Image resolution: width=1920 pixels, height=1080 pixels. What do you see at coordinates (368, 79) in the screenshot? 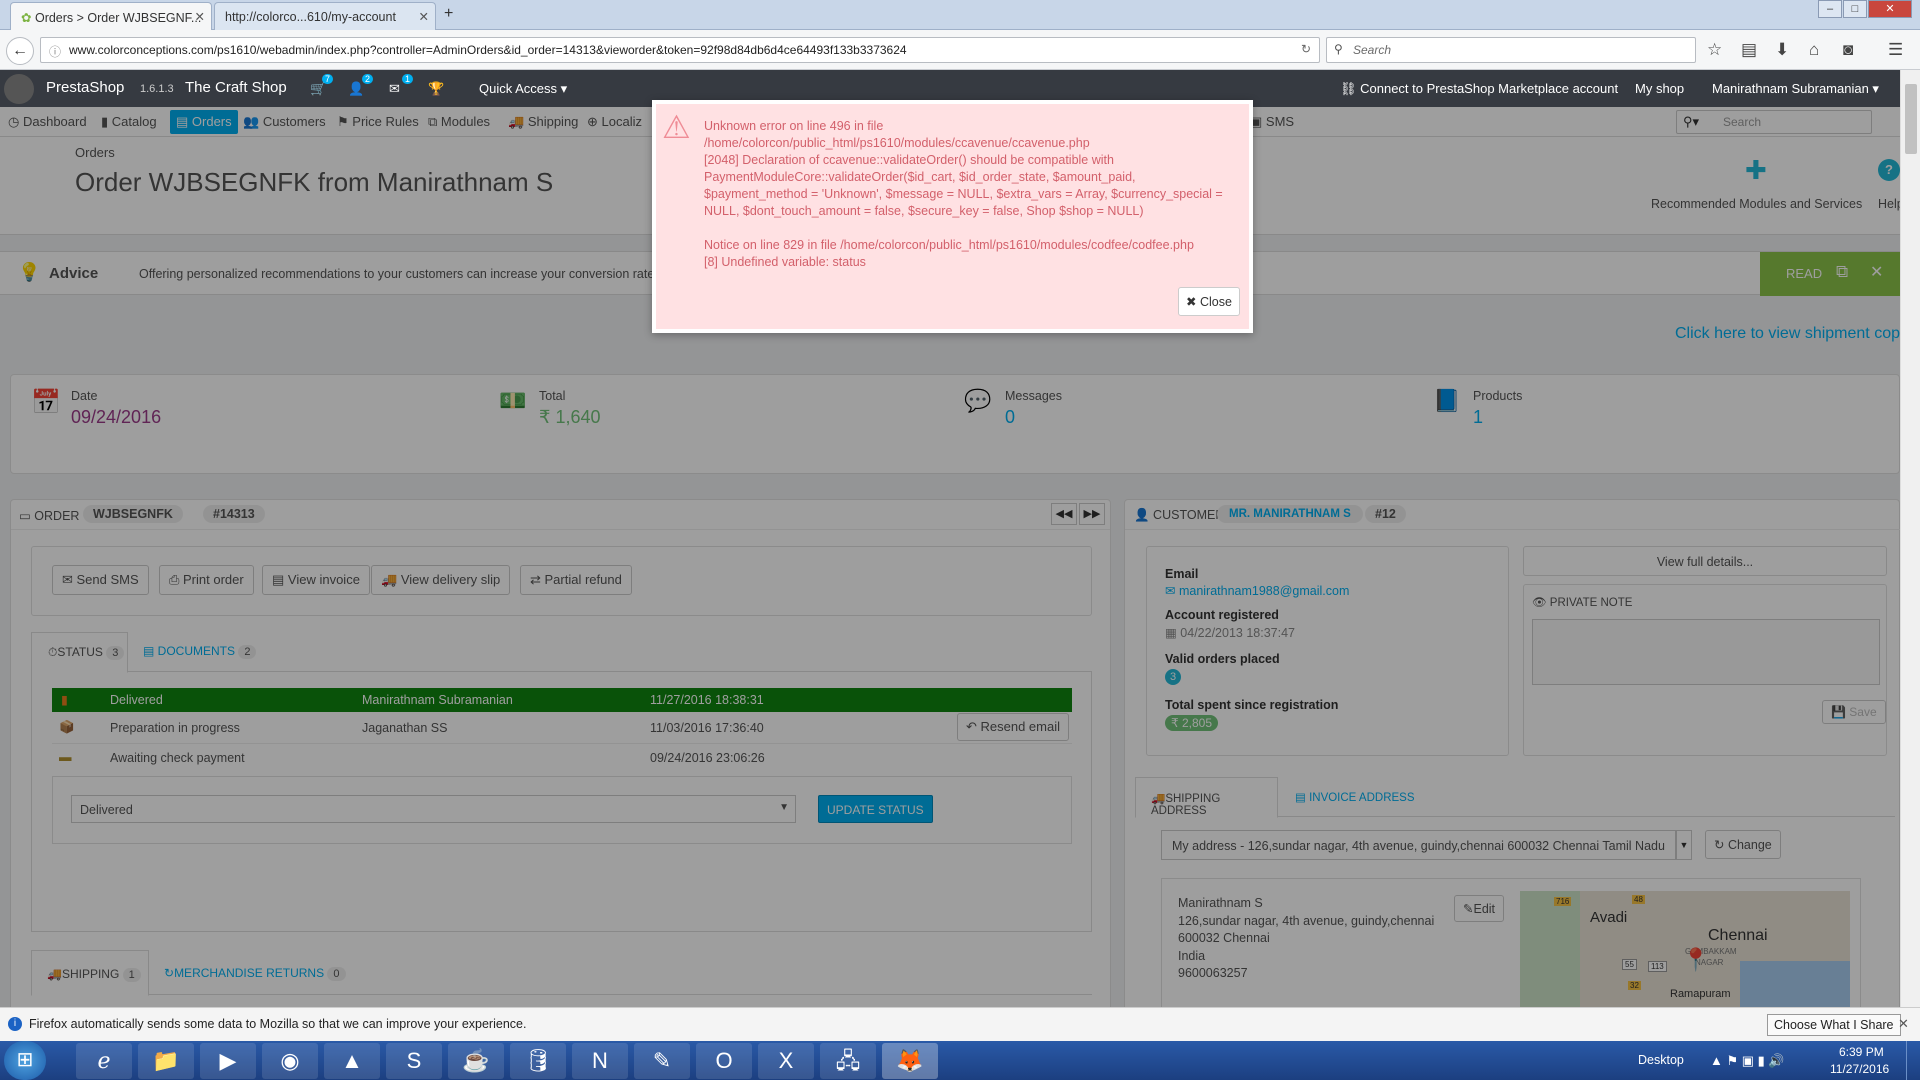
I see `customers-count-badge: 2` at bounding box center [368, 79].